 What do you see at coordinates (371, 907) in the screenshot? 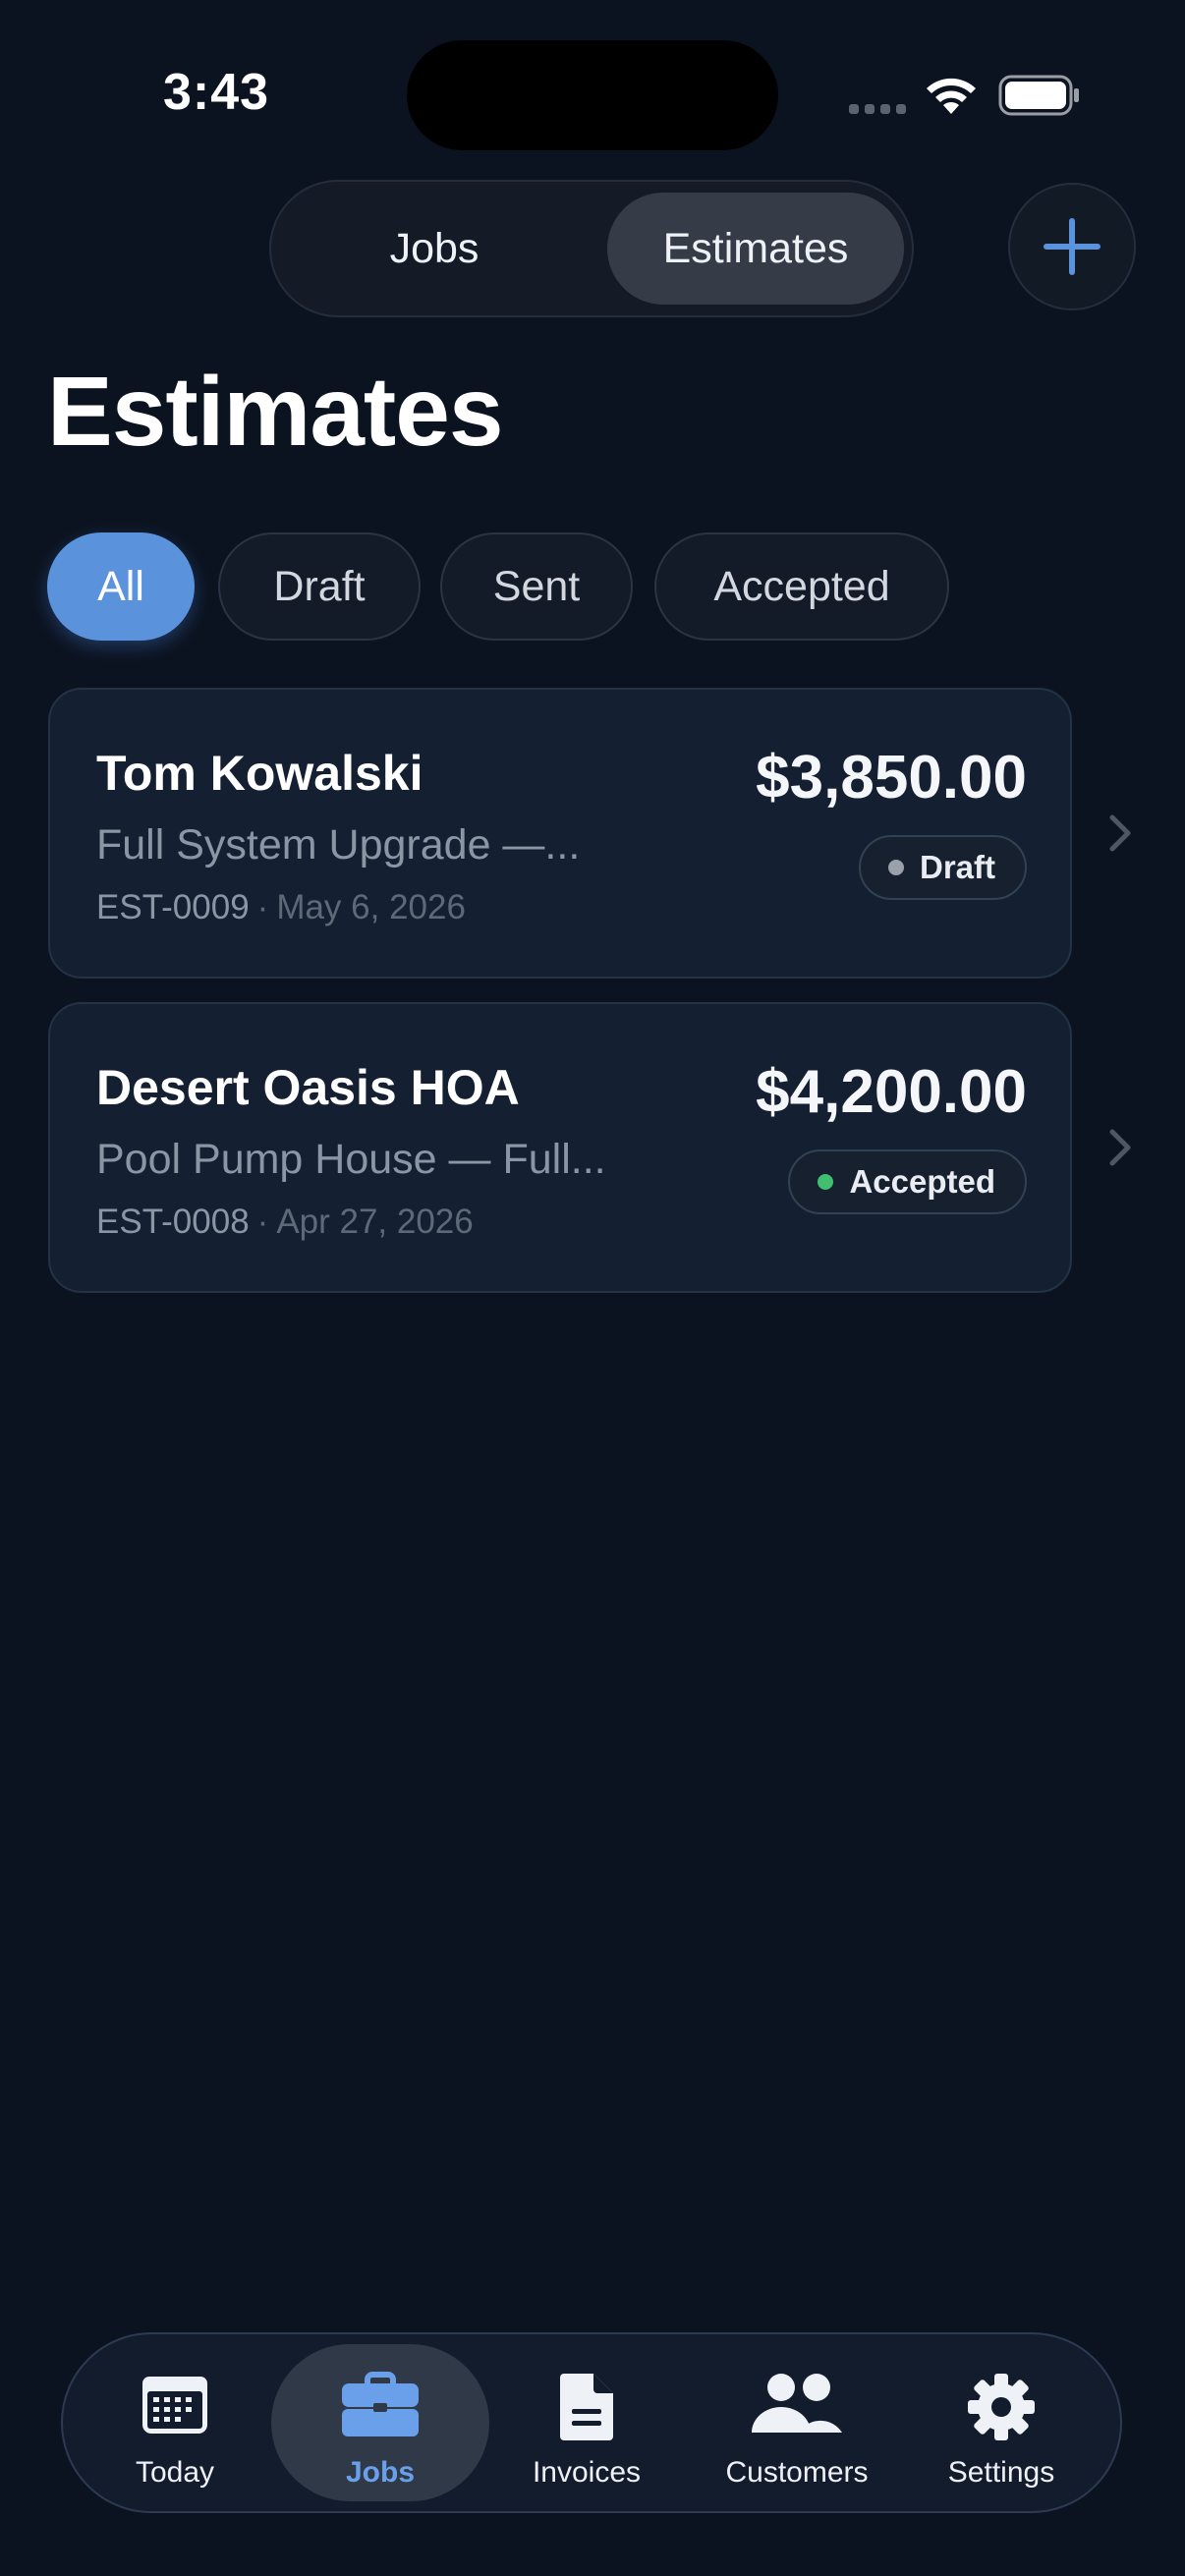
I see `estimate-date: May 6, 2026` at bounding box center [371, 907].